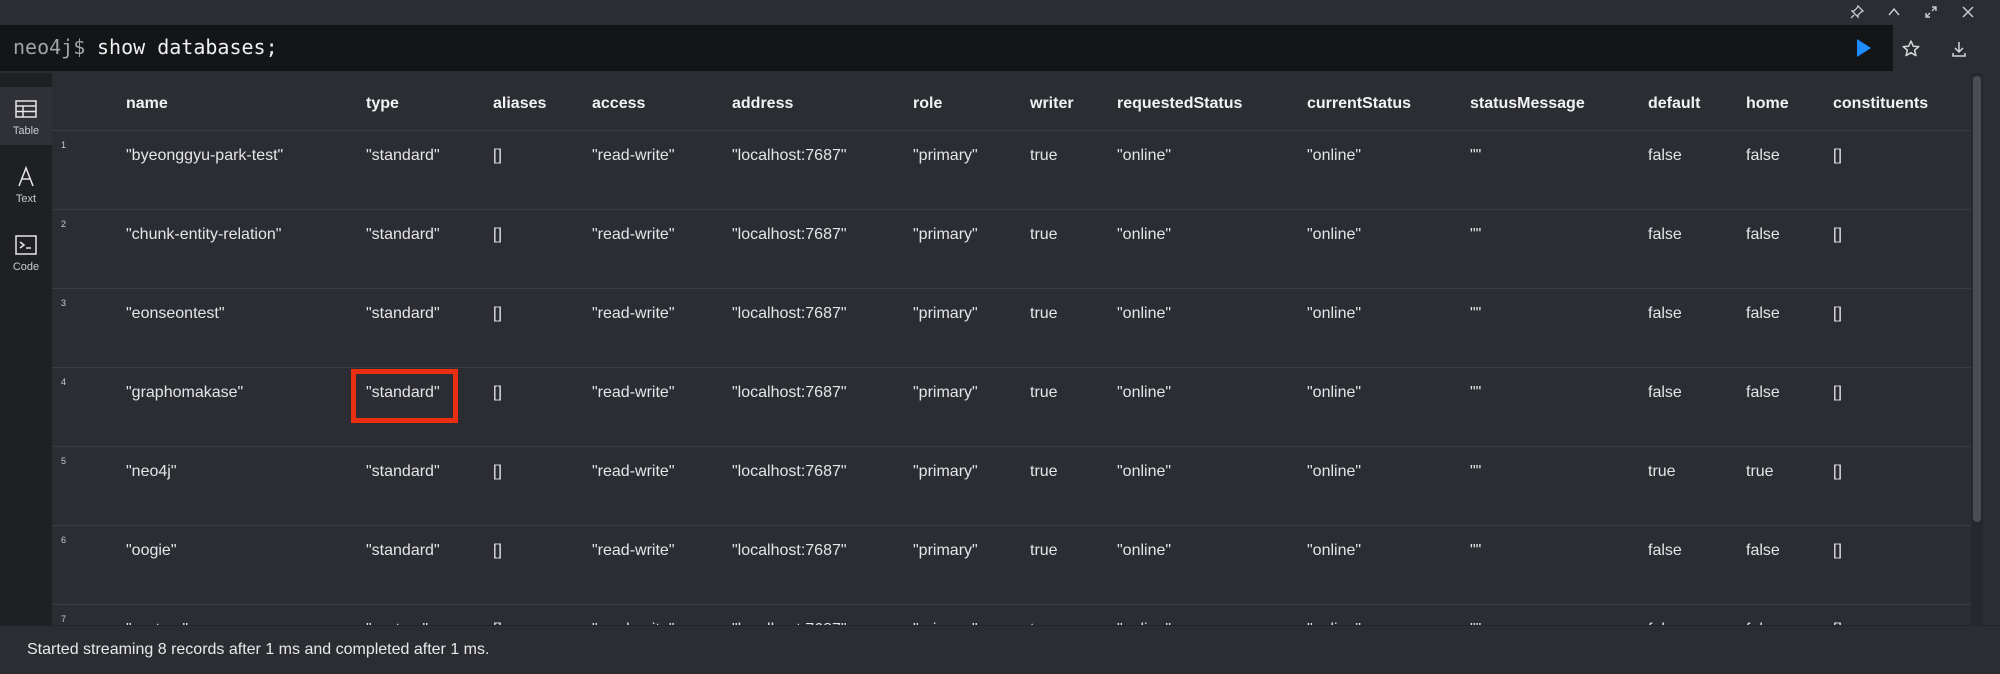  What do you see at coordinates (147, 104) in the screenshot?
I see `column-header-name: name` at bounding box center [147, 104].